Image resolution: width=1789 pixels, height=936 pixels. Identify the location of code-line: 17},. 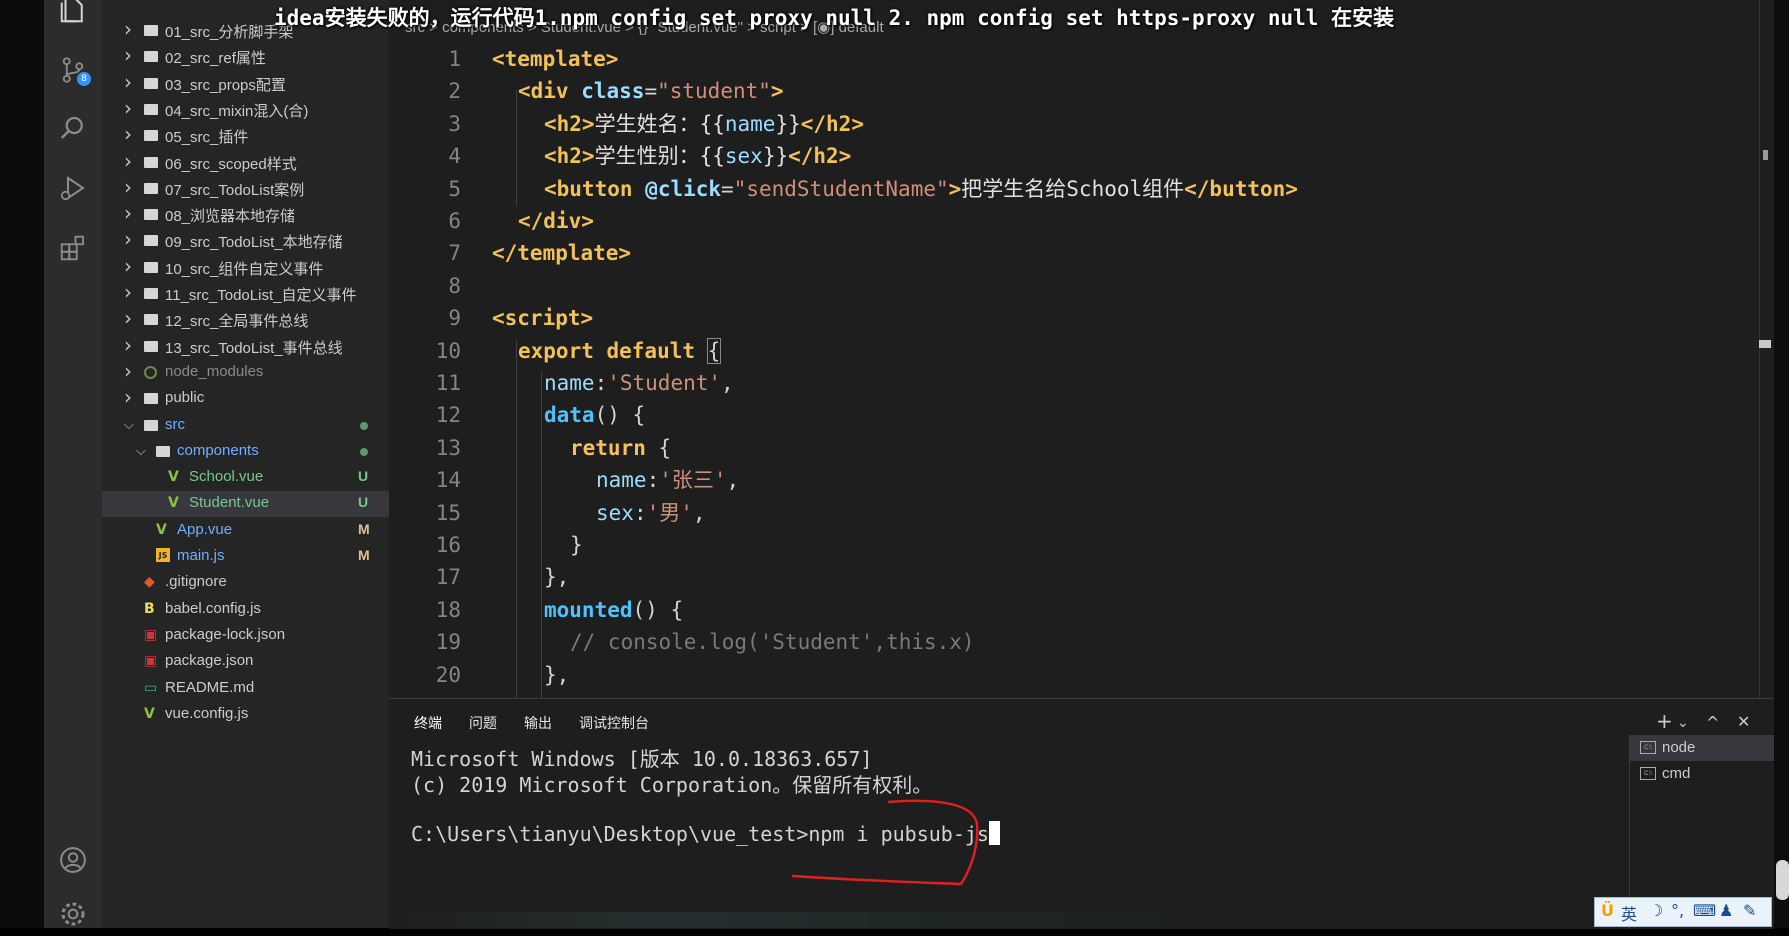
(1081, 577).